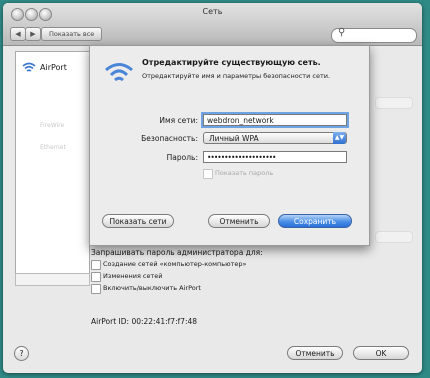  What do you see at coordinates (21, 353) in the screenshot?
I see `help-button: ?` at bounding box center [21, 353].